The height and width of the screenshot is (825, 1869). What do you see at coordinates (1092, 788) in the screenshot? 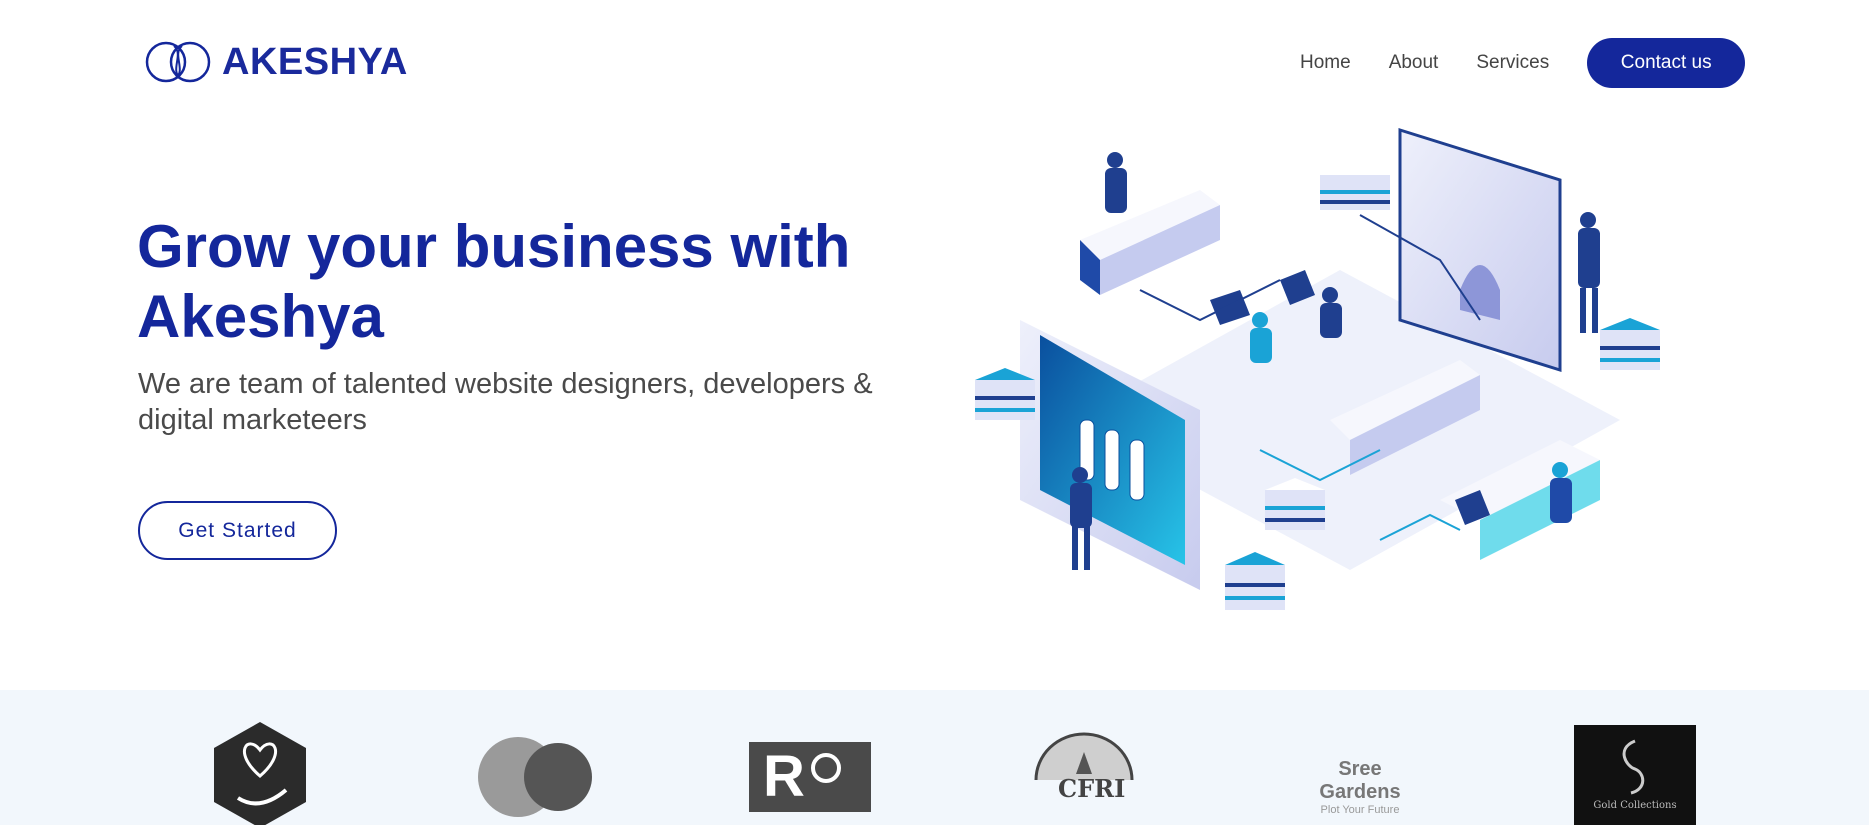
I see `cfri-logo-text: CFRI` at bounding box center [1092, 788].